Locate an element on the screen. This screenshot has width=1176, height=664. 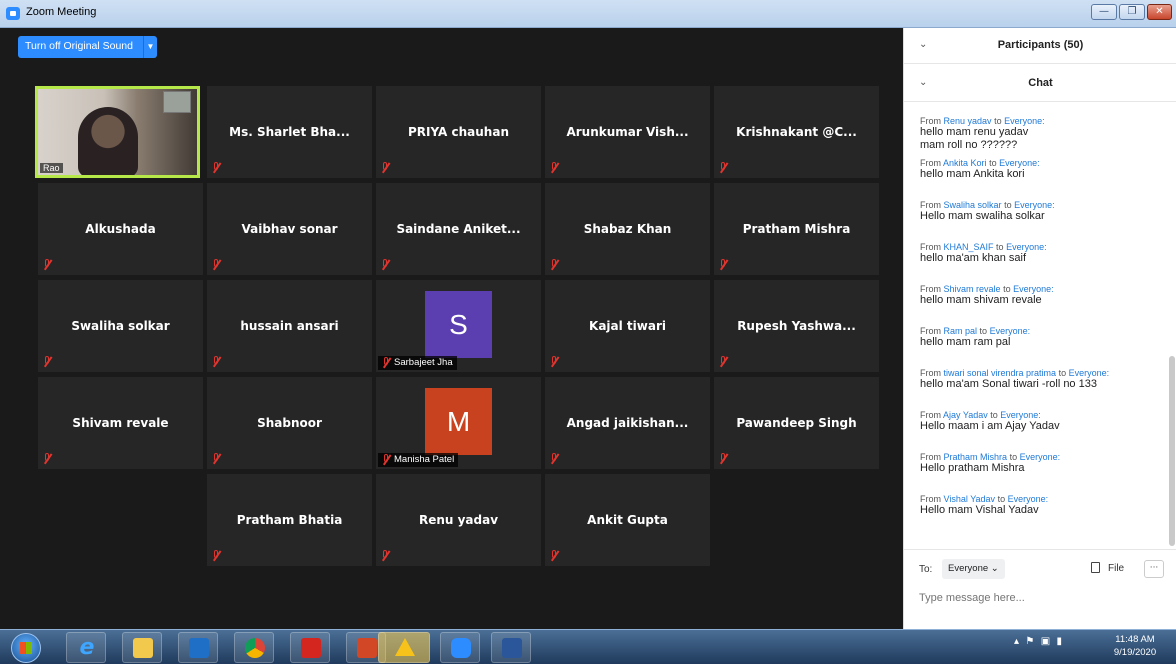
participant-tile: M Manisha Patel is located at coordinates (458, 423).